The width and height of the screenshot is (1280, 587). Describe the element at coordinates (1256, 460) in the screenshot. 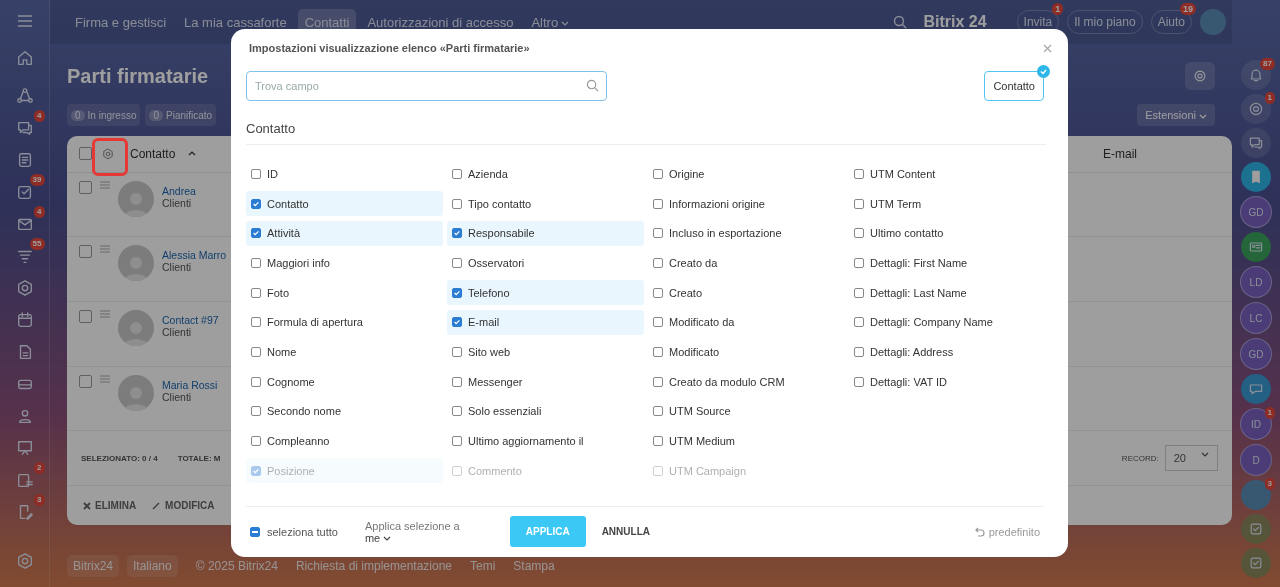

I see `user-avatar: D` at that location.